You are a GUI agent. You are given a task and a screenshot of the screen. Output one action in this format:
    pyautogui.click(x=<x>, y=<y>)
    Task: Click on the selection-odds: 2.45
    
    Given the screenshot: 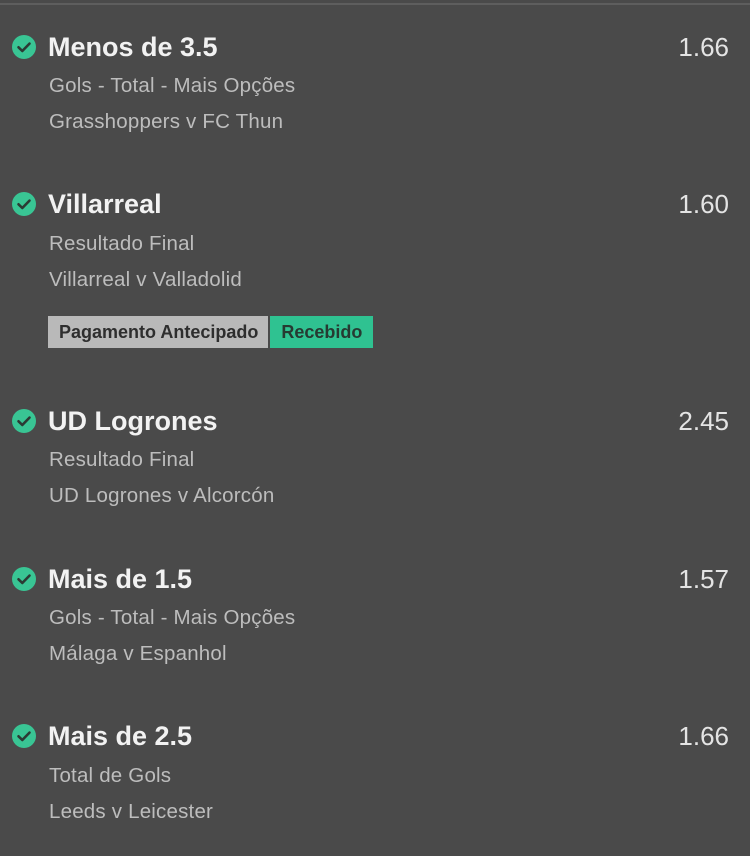 What is the action you would take?
    pyautogui.click(x=703, y=421)
    